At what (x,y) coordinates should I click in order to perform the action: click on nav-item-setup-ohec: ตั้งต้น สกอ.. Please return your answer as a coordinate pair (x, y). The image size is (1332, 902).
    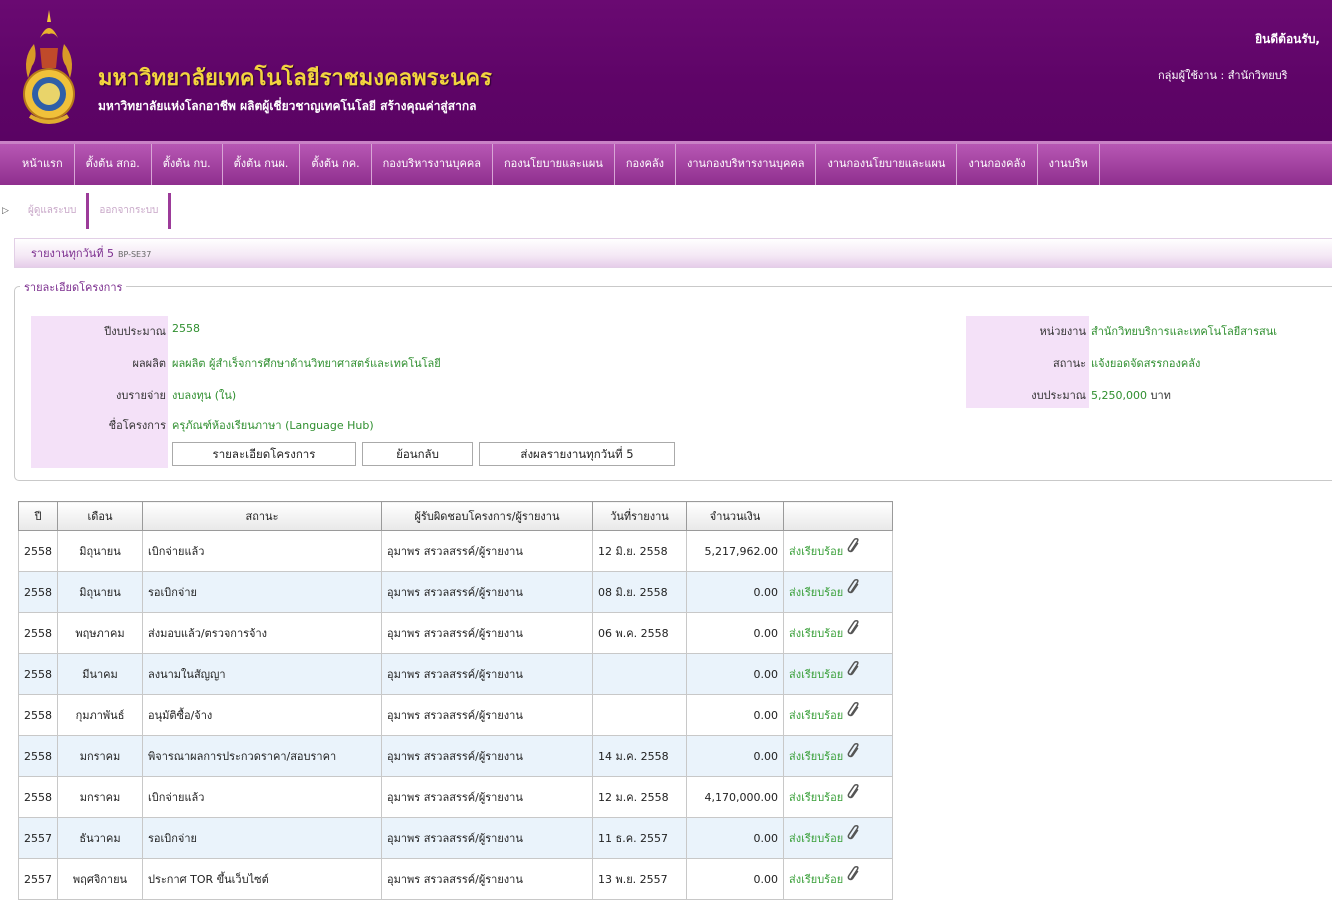
    Looking at the image, I should click on (113, 164).